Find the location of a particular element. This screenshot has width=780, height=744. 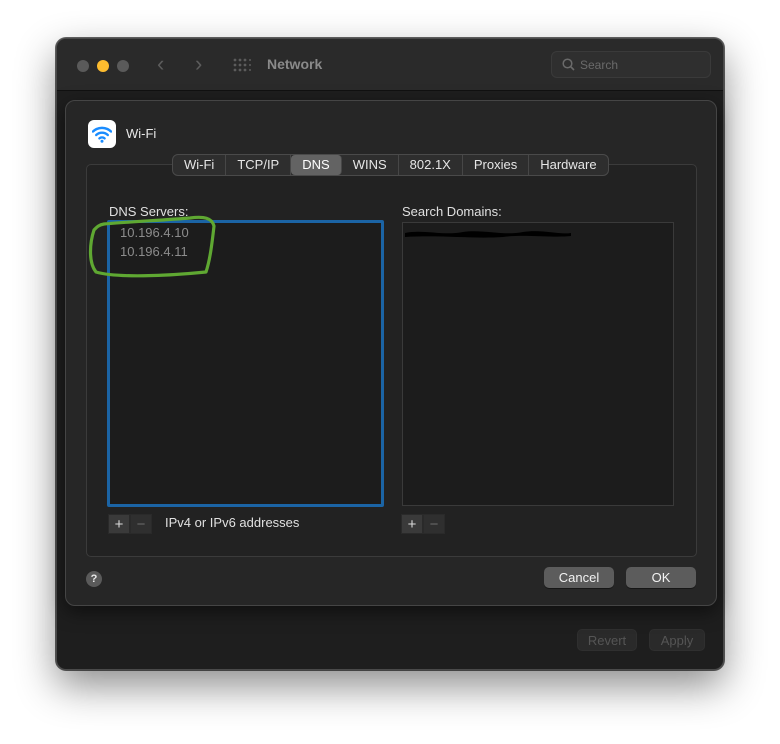

search-input is located at coordinates (642, 65).